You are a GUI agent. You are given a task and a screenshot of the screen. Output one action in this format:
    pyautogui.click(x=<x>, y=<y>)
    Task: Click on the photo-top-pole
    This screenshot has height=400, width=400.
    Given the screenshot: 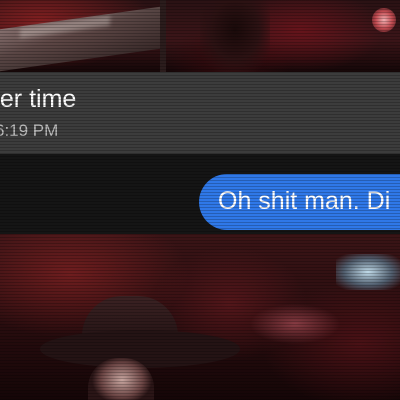 What is the action you would take?
    pyautogui.click(x=163, y=36)
    